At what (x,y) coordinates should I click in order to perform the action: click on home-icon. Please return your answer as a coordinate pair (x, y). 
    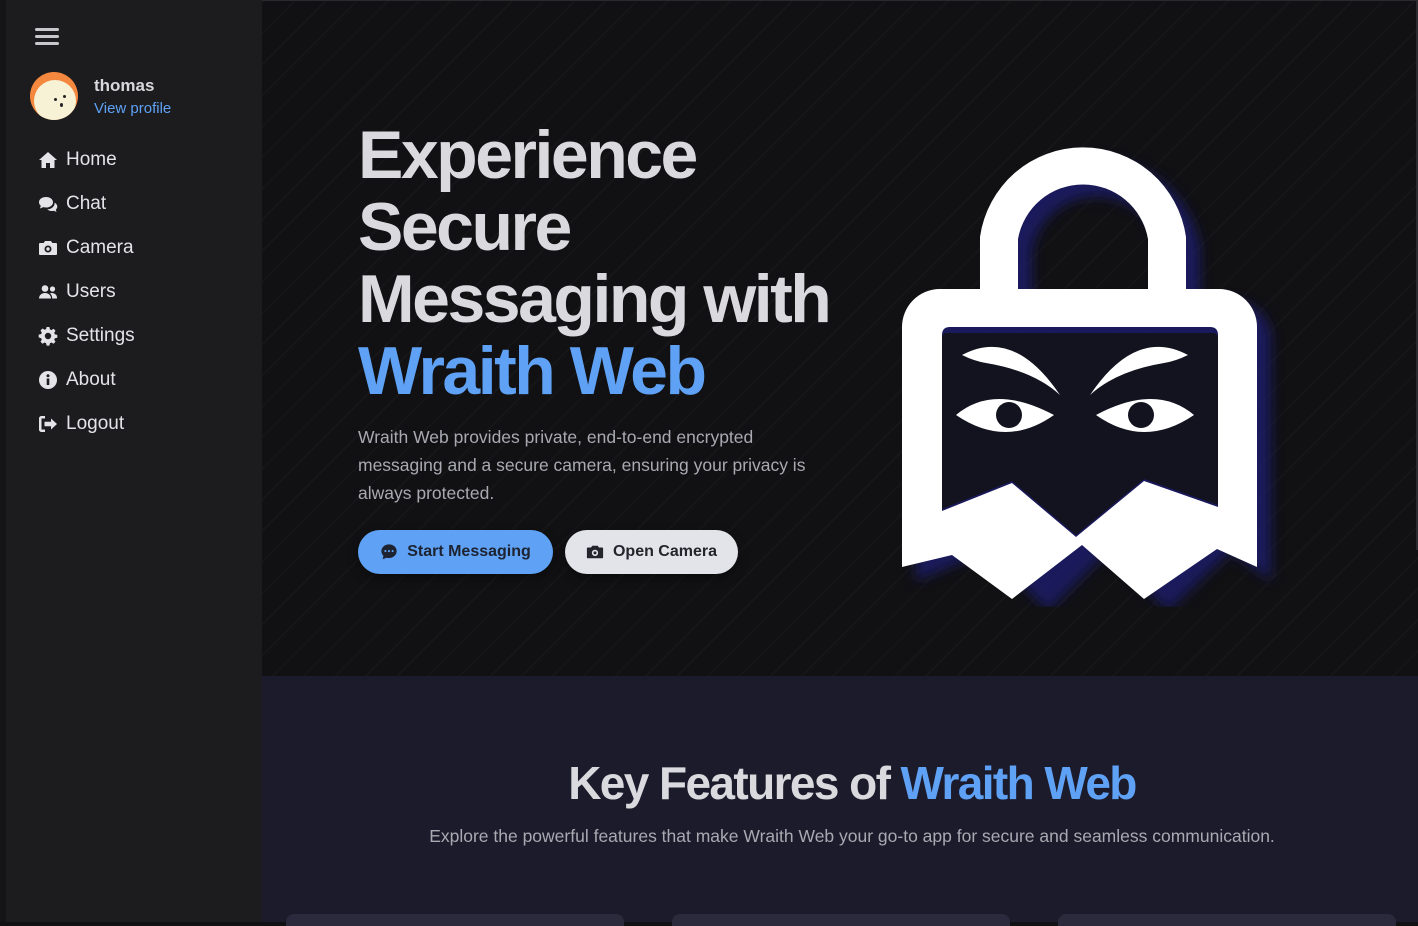
    Looking at the image, I should click on (52, 160).